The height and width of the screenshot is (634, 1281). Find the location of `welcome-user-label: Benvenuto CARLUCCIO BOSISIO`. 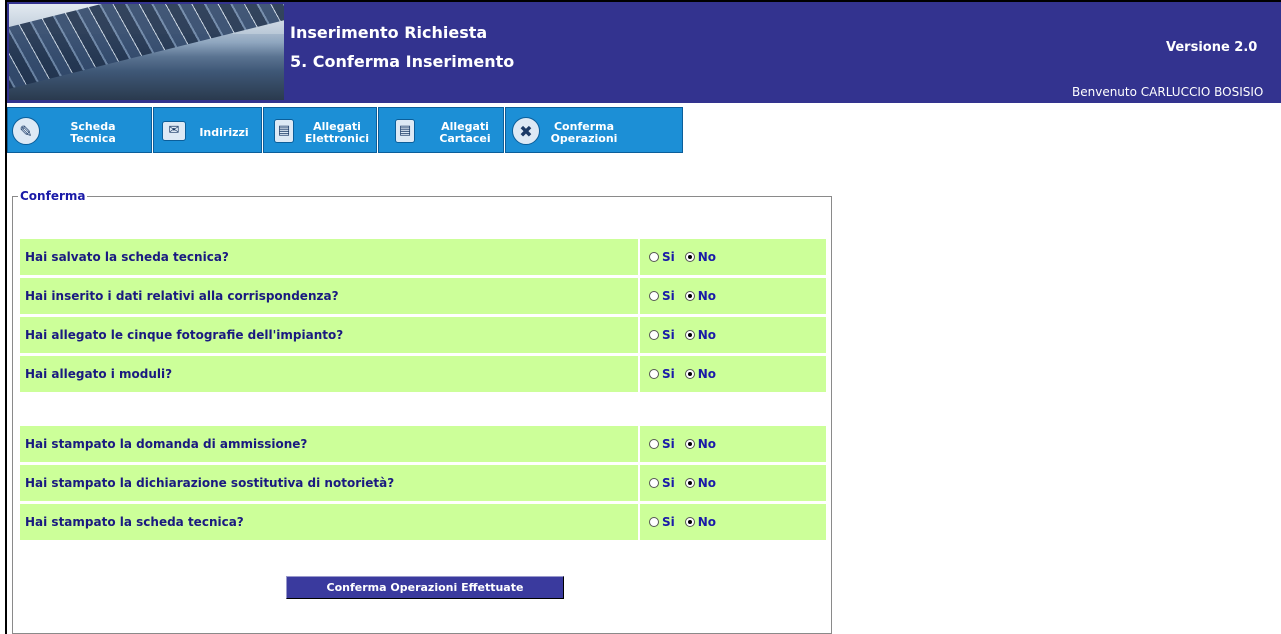

welcome-user-label: Benvenuto CARLUCCIO BOSISIO is located at coordinates (1168, 92).